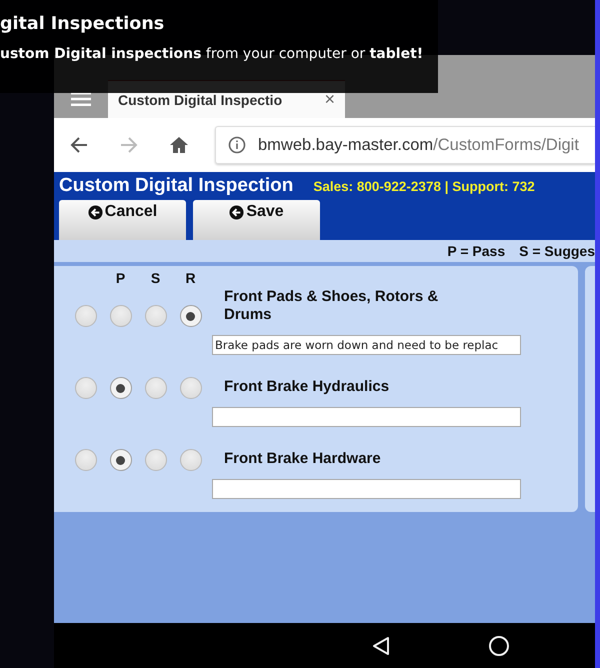 The width and height of the screenshot is (600, 668). Describe the element at coordinates (331, 306) in the screenshot. I see `item-label: Front Pads & Shoes, Rotors & Drums` at that location.